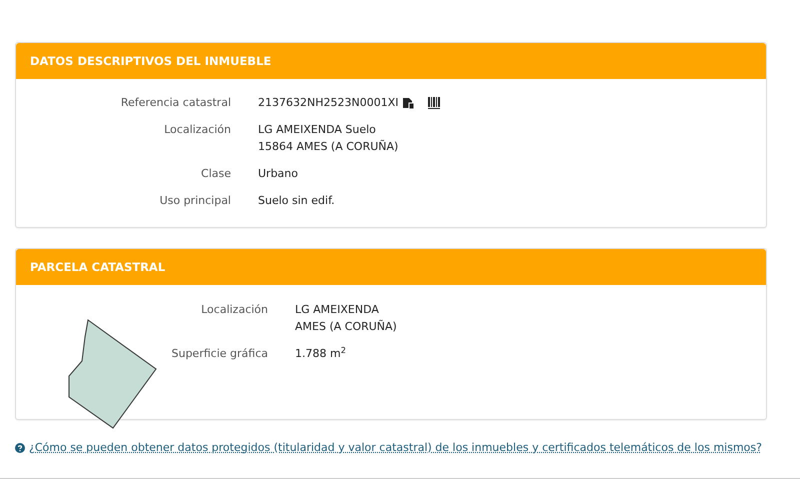 The image size is (800, 479). Describe the element at coordinates (408, 102) in the screenshot. I see `copy-icon` at that location.